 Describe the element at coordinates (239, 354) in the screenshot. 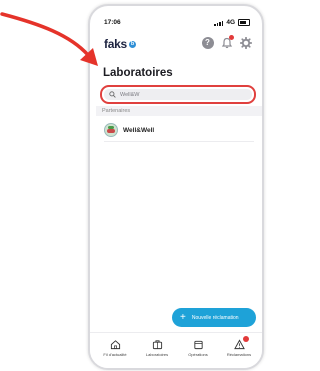

I see `tab-label: Réclamations` at that location.